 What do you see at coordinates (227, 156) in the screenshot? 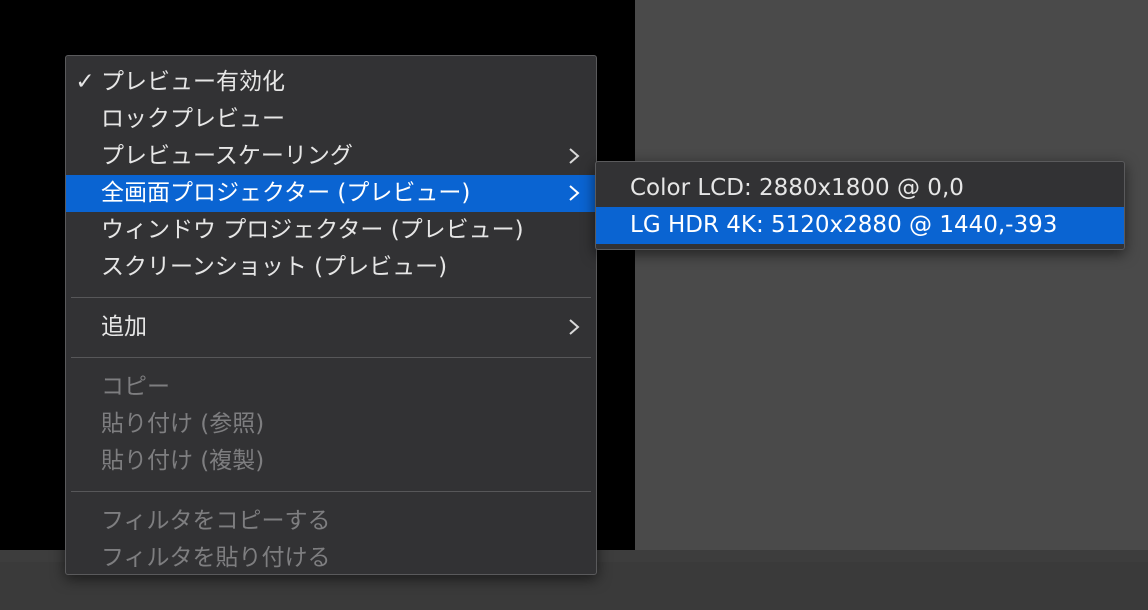
I see `menu-item-label: プレビュースケーリング` at bounding box center [227, 156].